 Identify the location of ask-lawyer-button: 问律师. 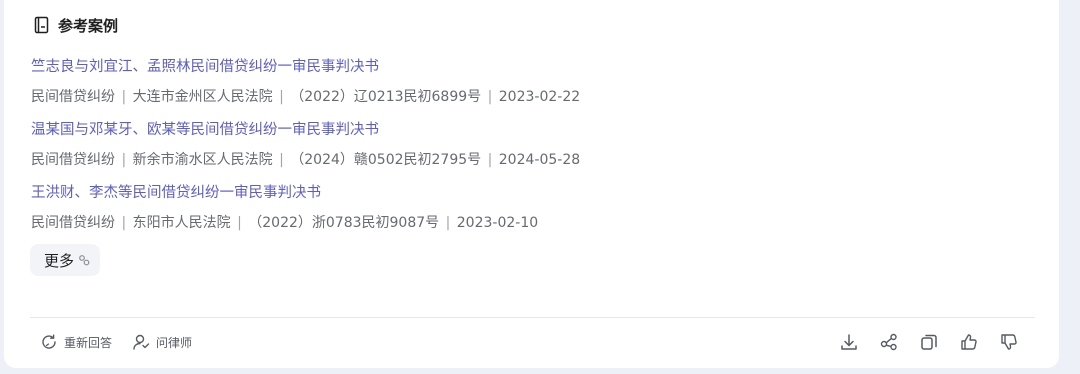
(162, 342).